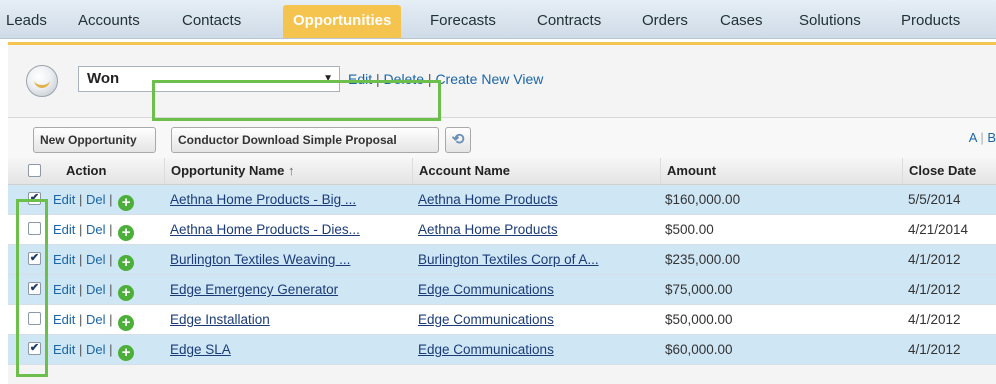 This screenshot has height=384, width=996. Describe the element at coordinates (665, 21) in the screenshot. I see `tab-orders: Orders` at that location.